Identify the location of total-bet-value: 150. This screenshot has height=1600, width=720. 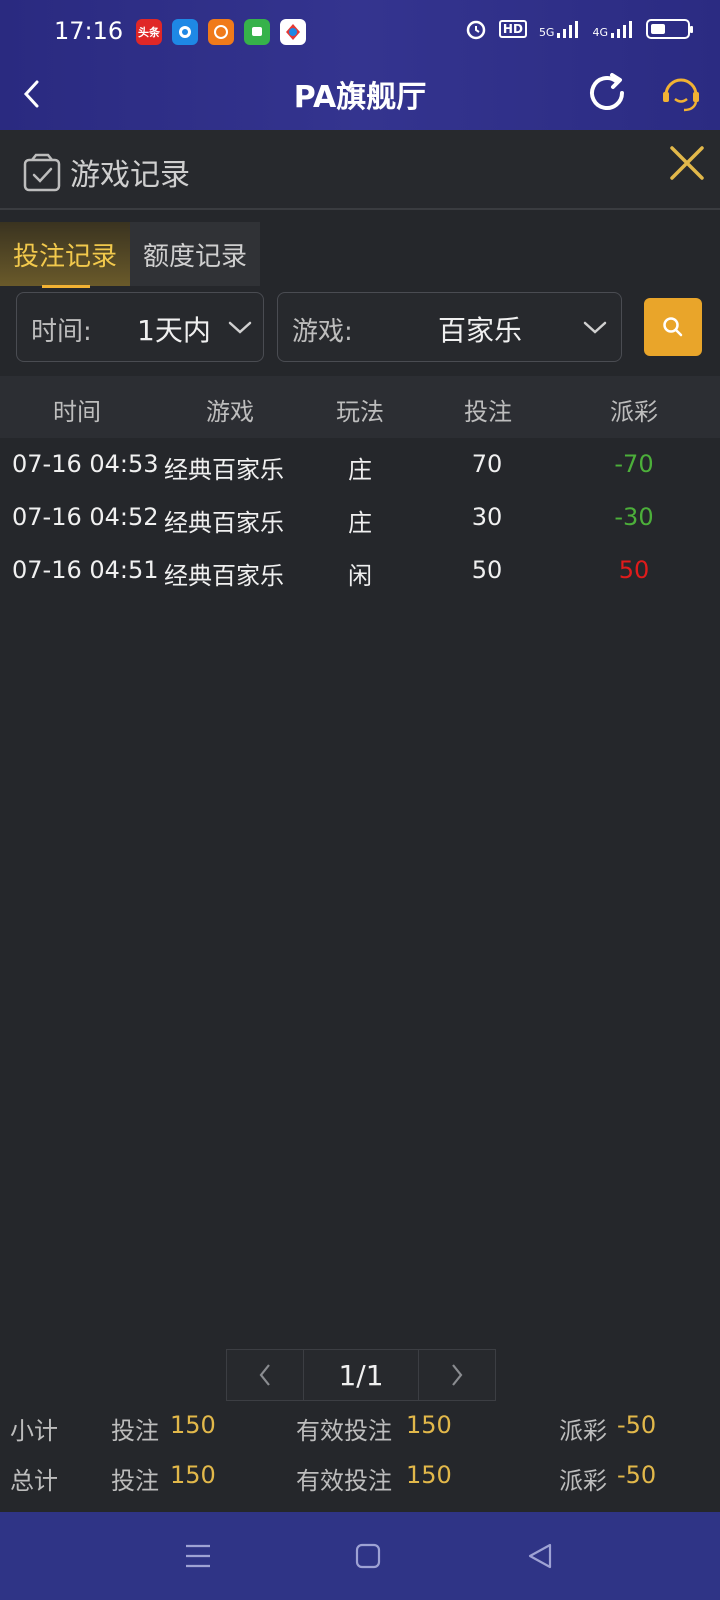
(193, 1475).